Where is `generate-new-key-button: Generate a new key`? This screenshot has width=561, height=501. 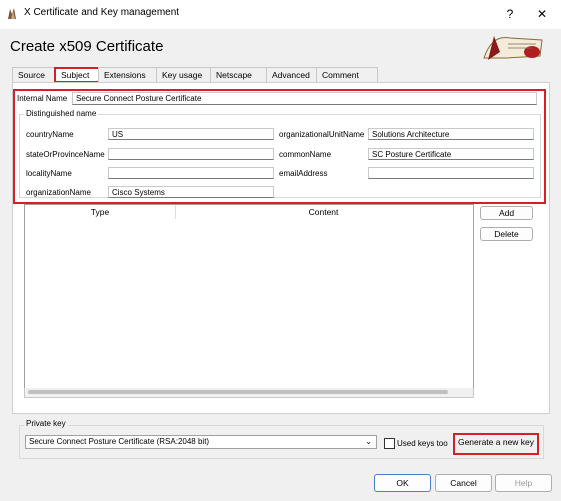
generate-new-key-button: Generate a new key is located at coordinates (496, 443).